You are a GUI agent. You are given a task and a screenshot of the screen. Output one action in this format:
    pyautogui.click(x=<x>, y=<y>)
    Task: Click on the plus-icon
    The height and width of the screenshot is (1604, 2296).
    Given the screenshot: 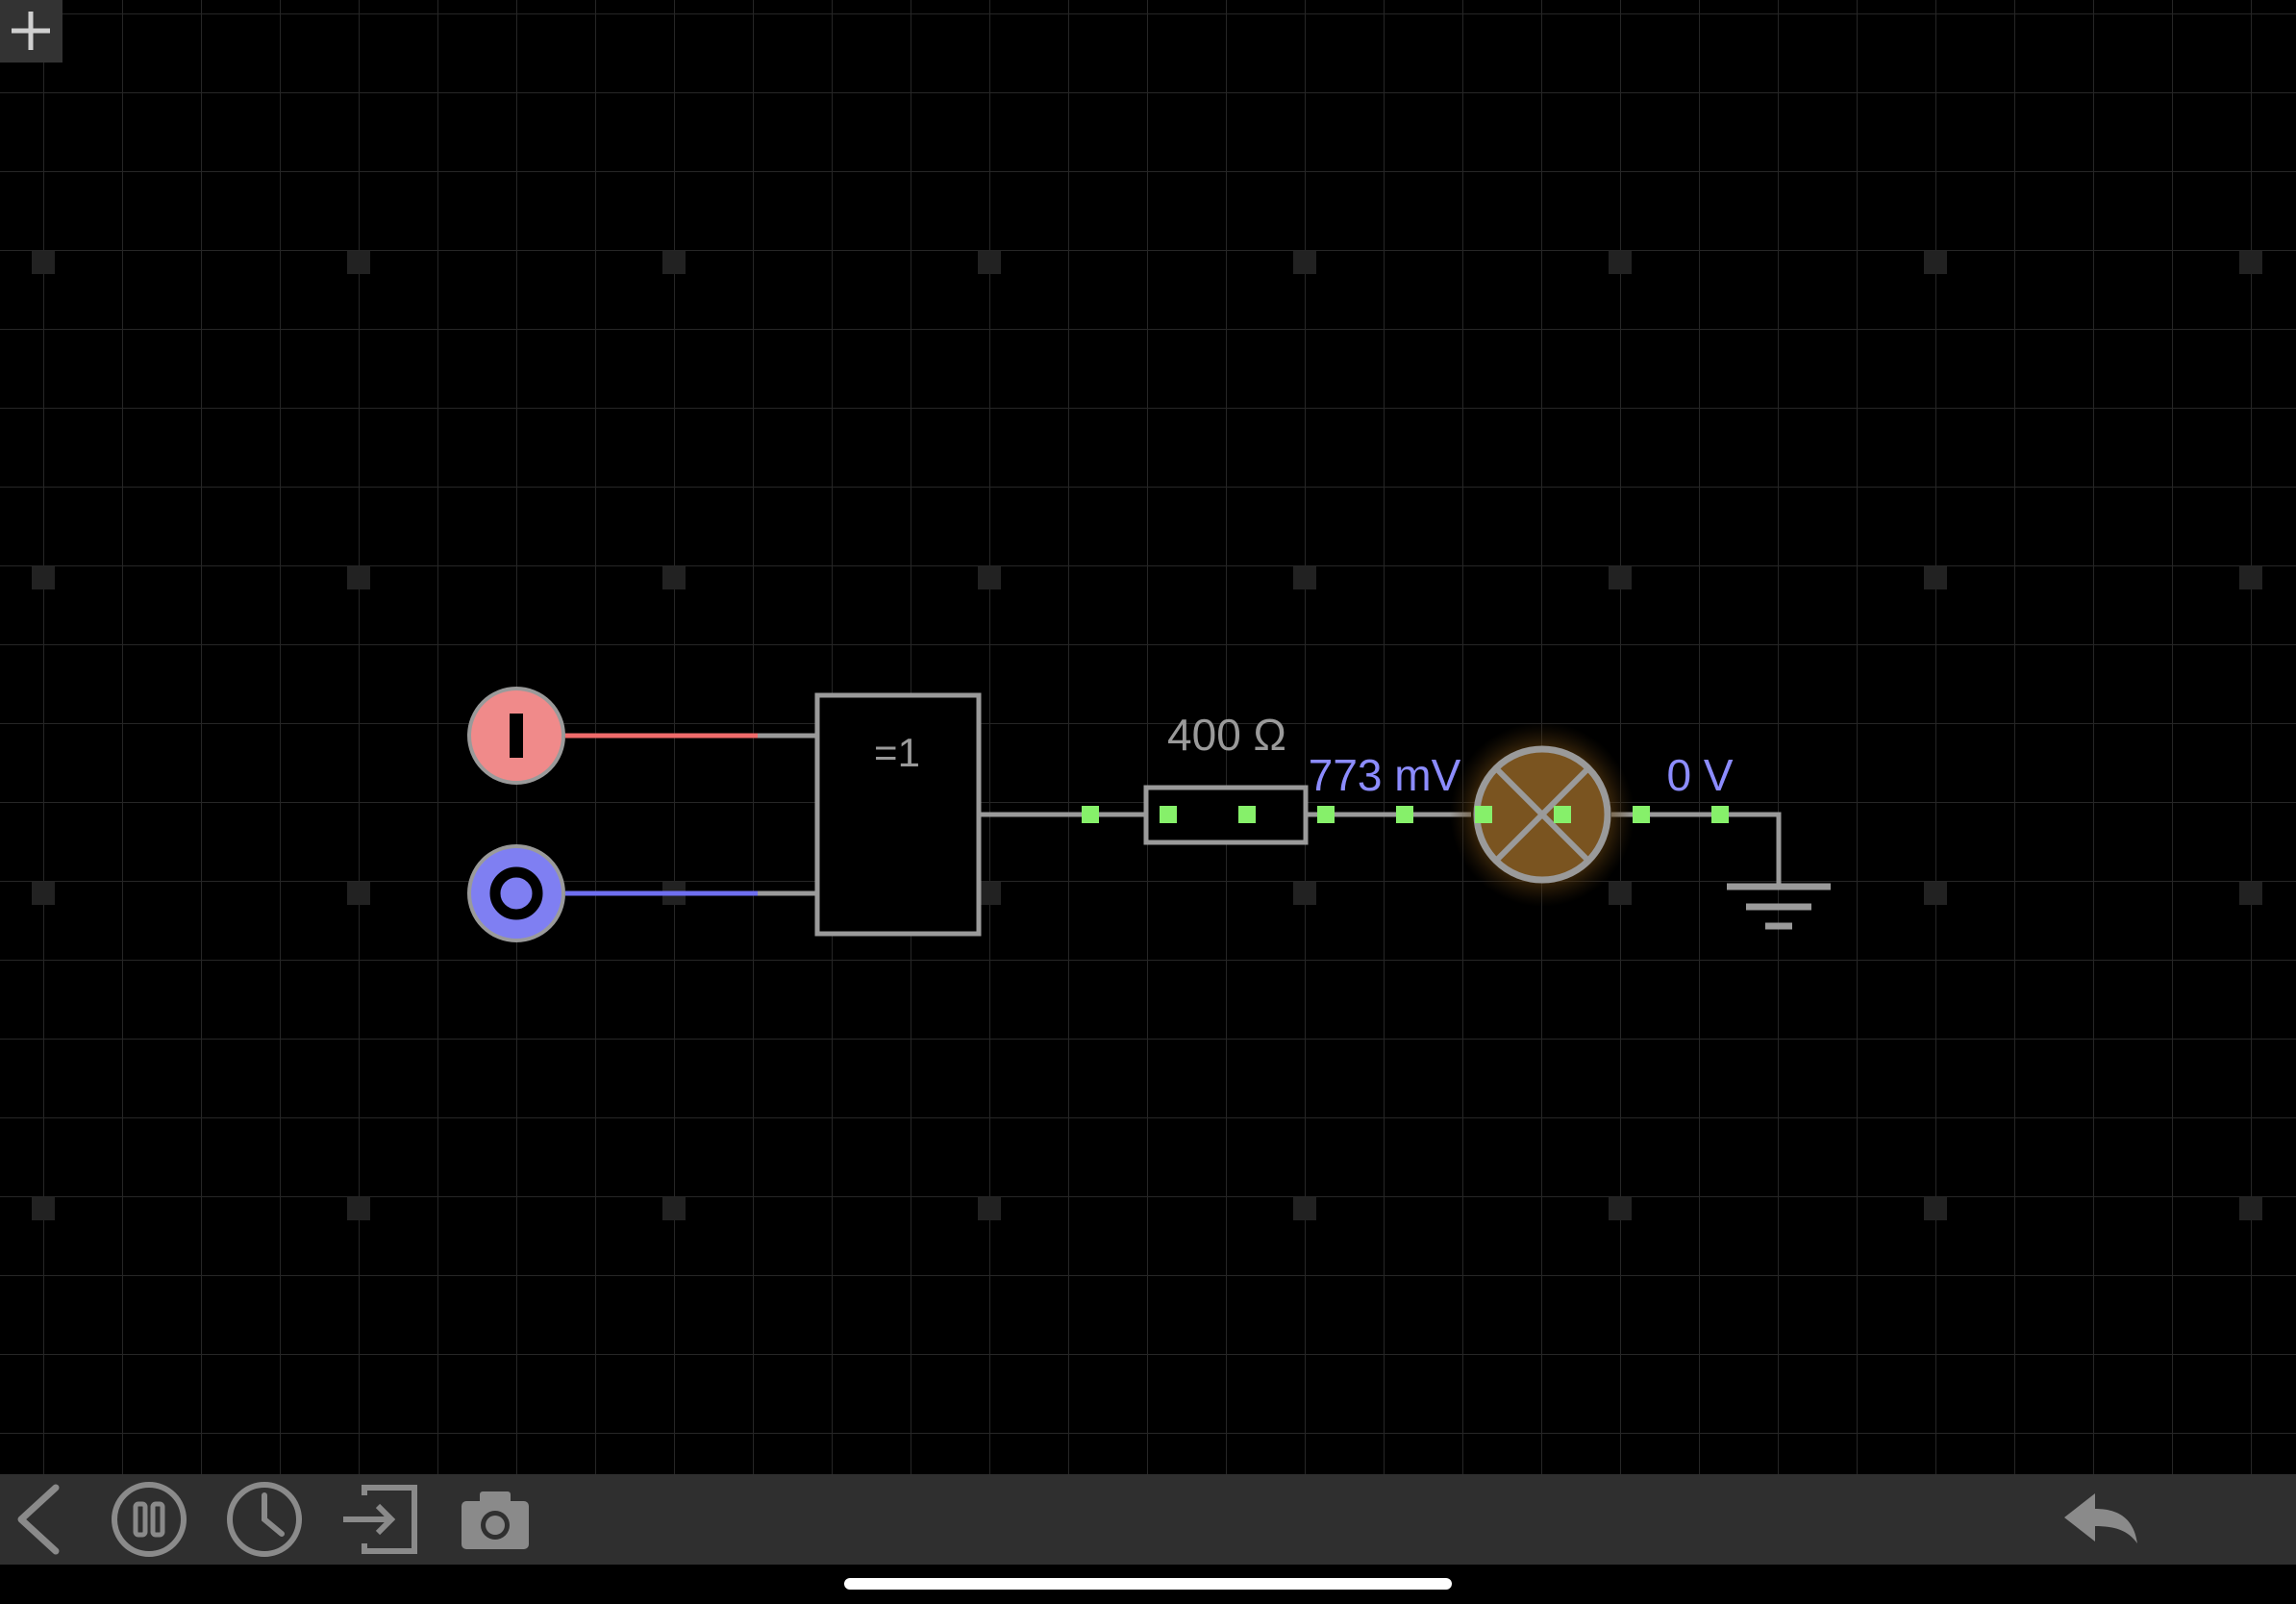 What is the action you would take?
    pyautogui.click(x=31, y=31)
    